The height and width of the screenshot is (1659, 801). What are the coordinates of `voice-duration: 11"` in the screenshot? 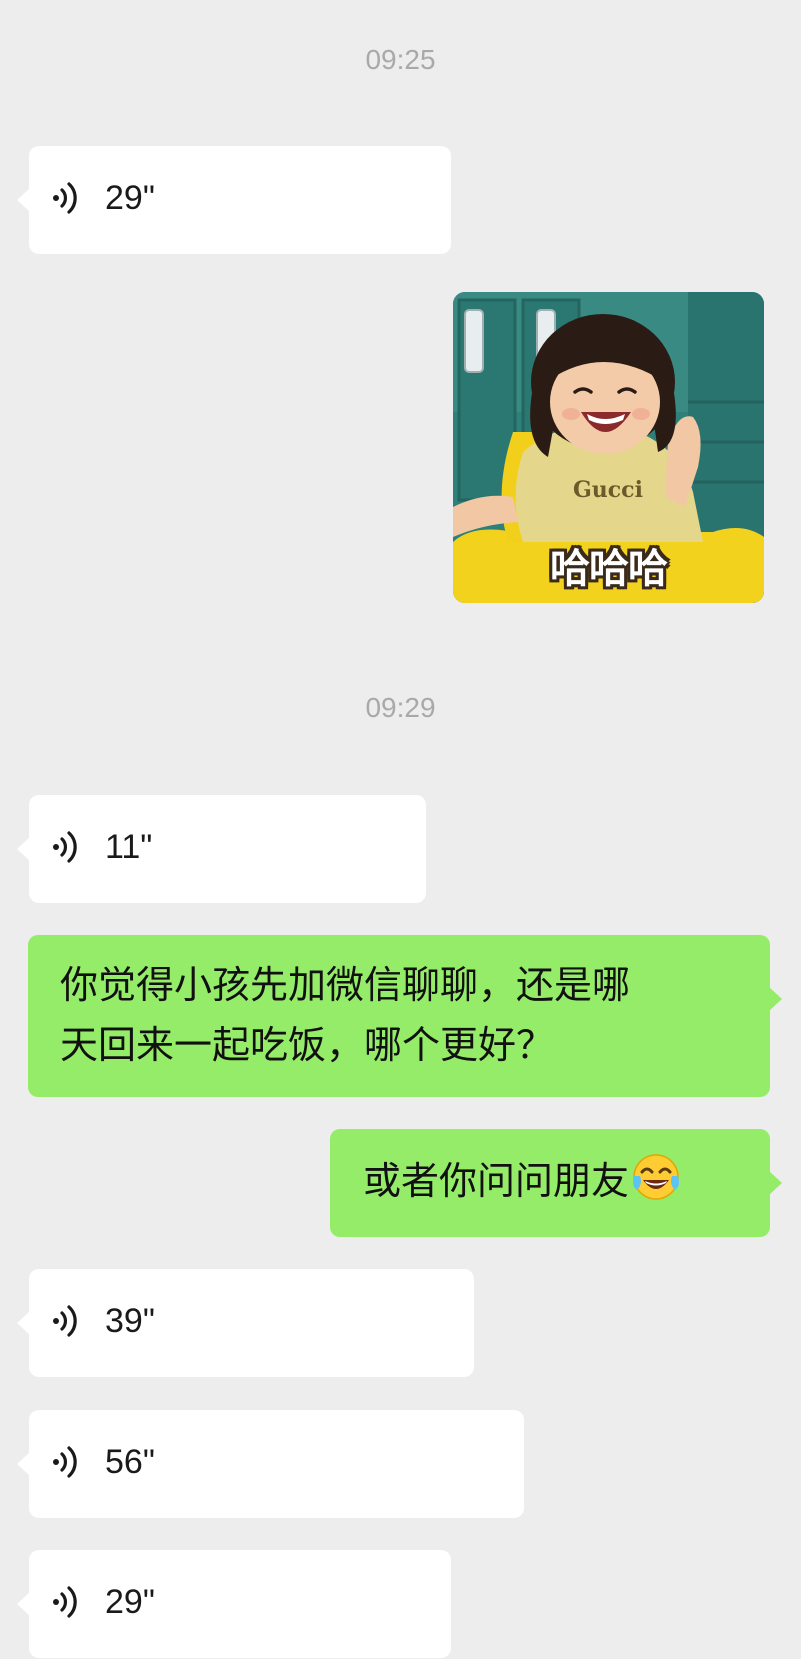 It's located at (129, 847).